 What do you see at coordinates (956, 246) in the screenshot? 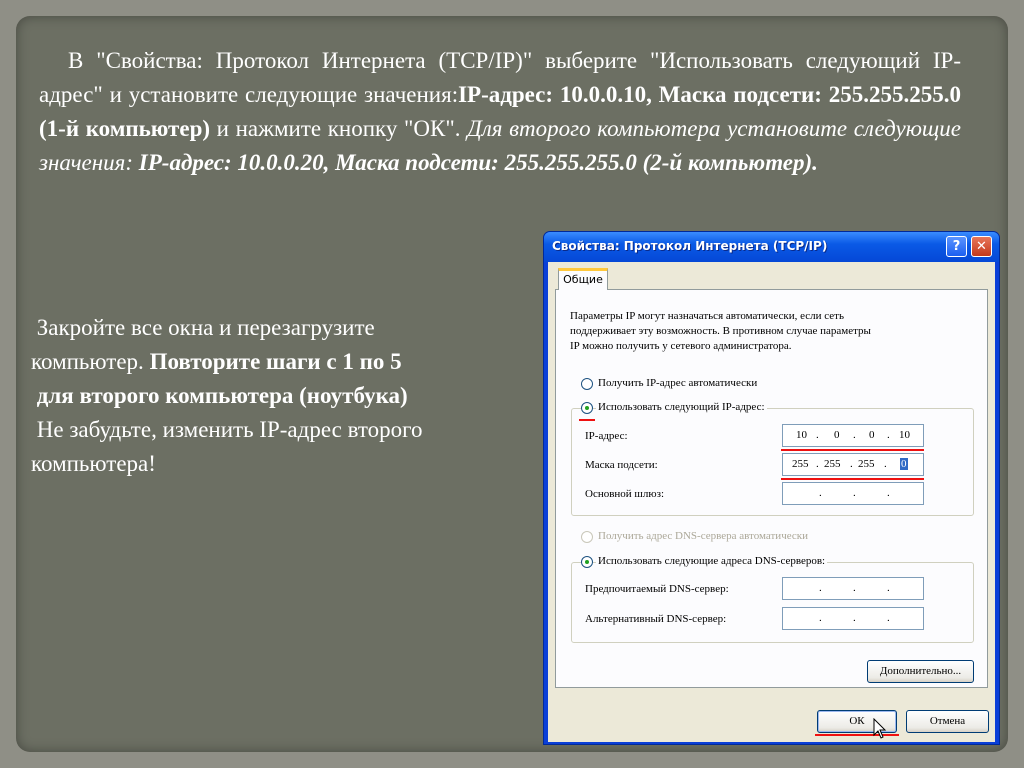
I see `help-button: ?` at bounding box center [956, 246].